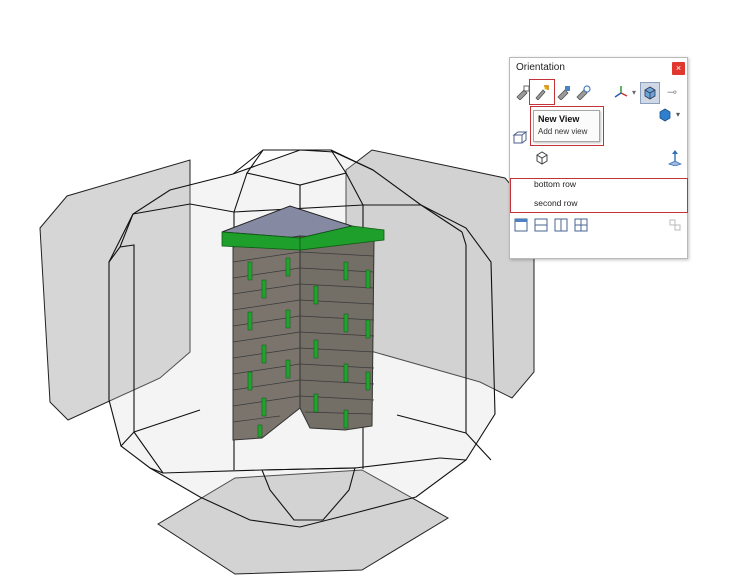 This screenshot has height=588, width=731. What do you see at coordinates (678, 68) in the screenshot?
I see `close-button: ×` at bounding box center [678, 68].